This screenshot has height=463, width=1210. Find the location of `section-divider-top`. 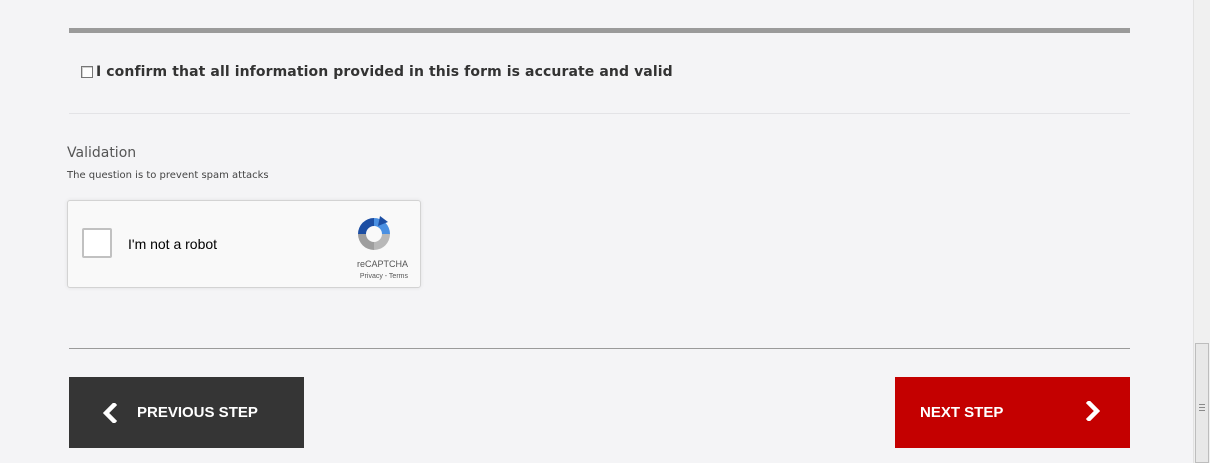

section-divider-top is located at coordinates (599, 30).